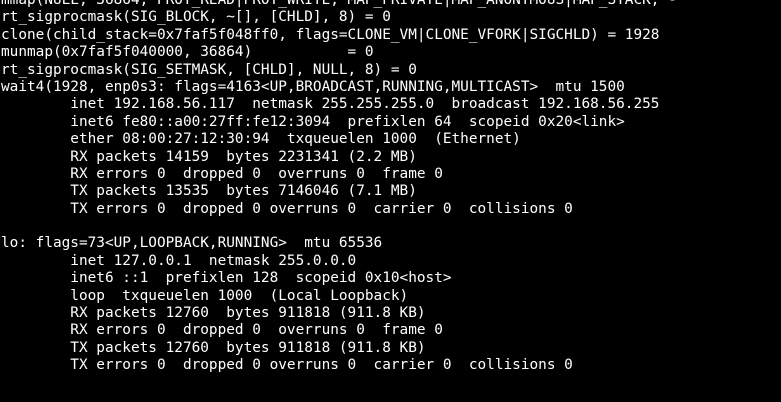  Describe the element at coordinates (213, 347) in the screenshot. I see `terminal-line: TX packets 12760 bytes 911818 (911.8 KB)` at that location.